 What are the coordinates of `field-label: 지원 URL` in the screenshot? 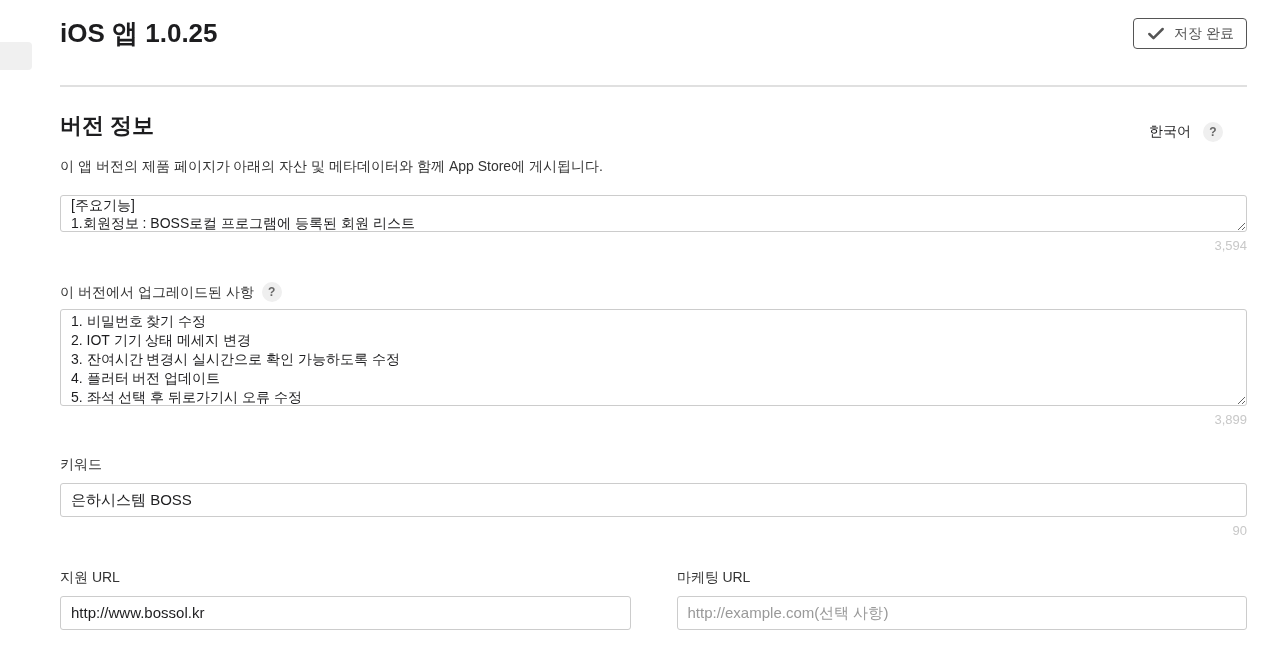 It's located at (90, 577).